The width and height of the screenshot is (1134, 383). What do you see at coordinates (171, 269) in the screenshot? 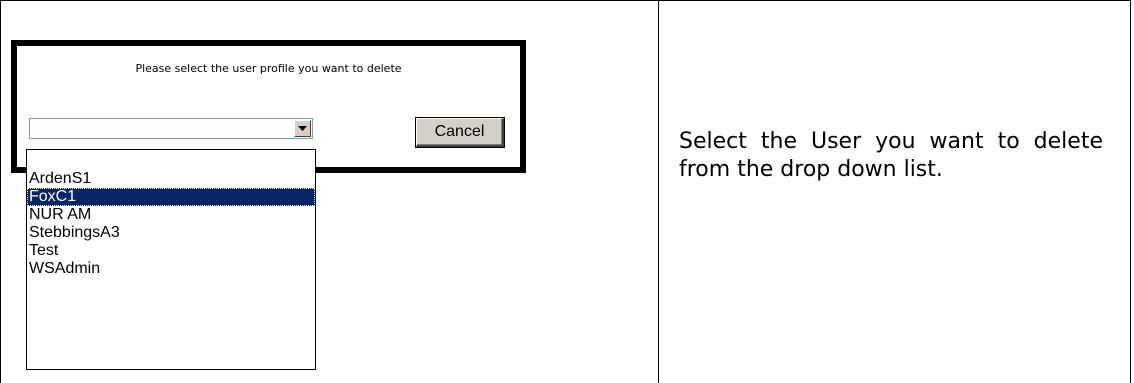
I see `user-option: WSAdmin` at bounding box center [171, 269].